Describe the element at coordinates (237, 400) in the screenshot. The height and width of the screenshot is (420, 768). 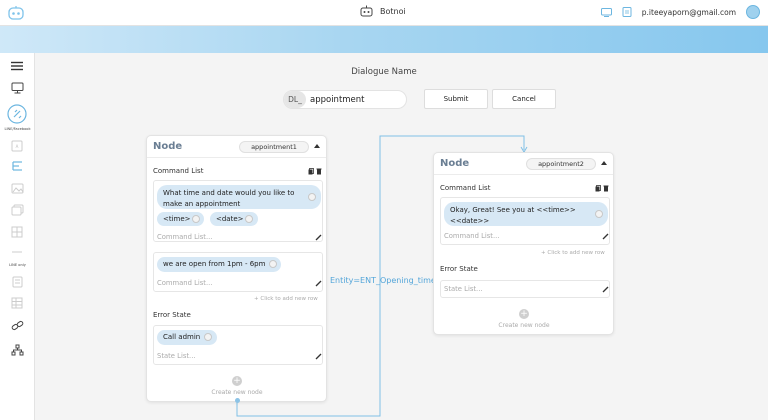
I see `connector-handle` at that location.